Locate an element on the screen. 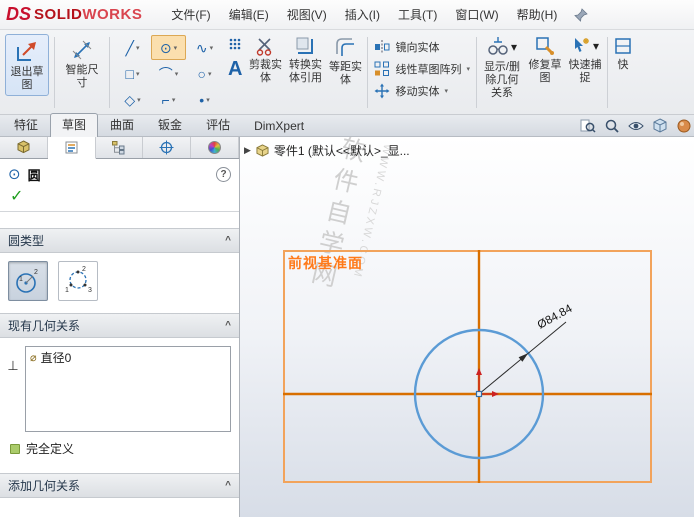 Image resolution: width=694 pixels, height=517 pixels. help-icon: ? is located at coordinates (223, 174).